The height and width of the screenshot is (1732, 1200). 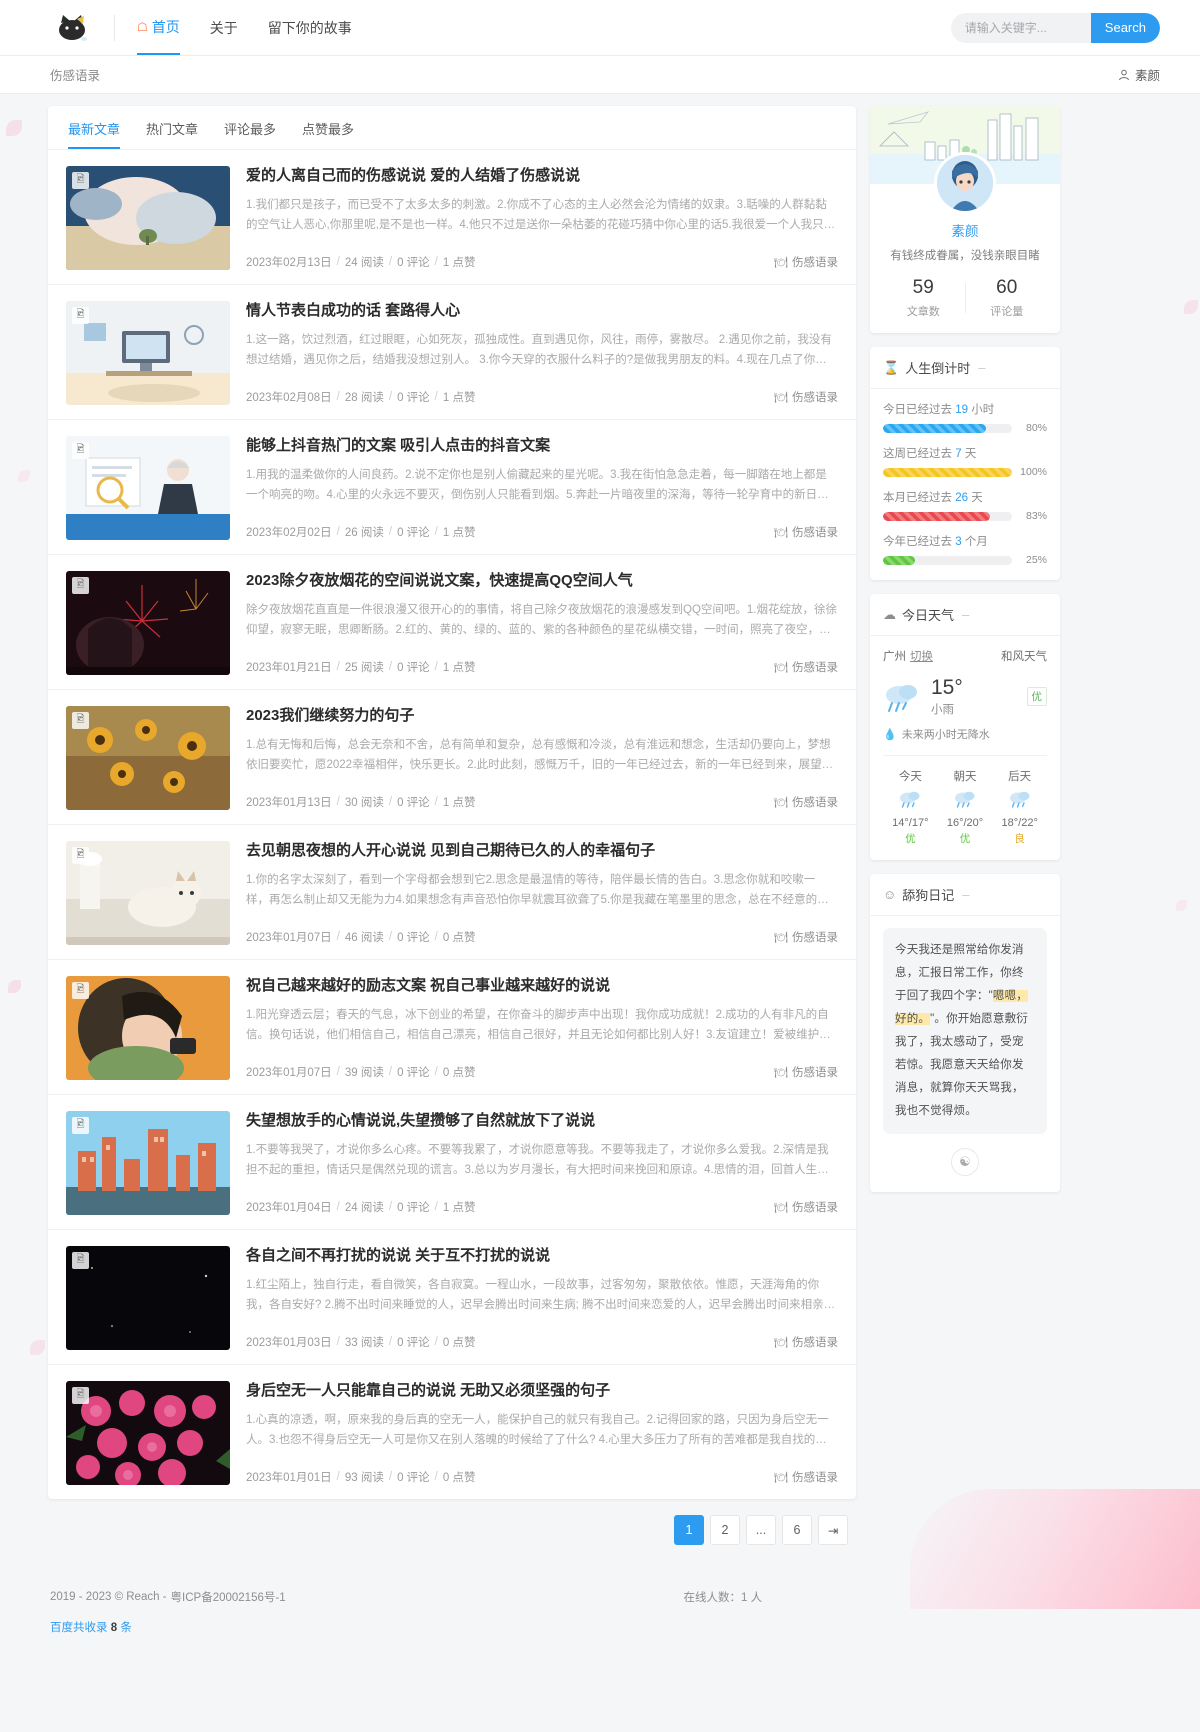 What do you see at coordinates (542, 311) in the screenshot?
I see `article-title: 情人节表白成功的话 套路得人心` at bounding box center [542, 311].